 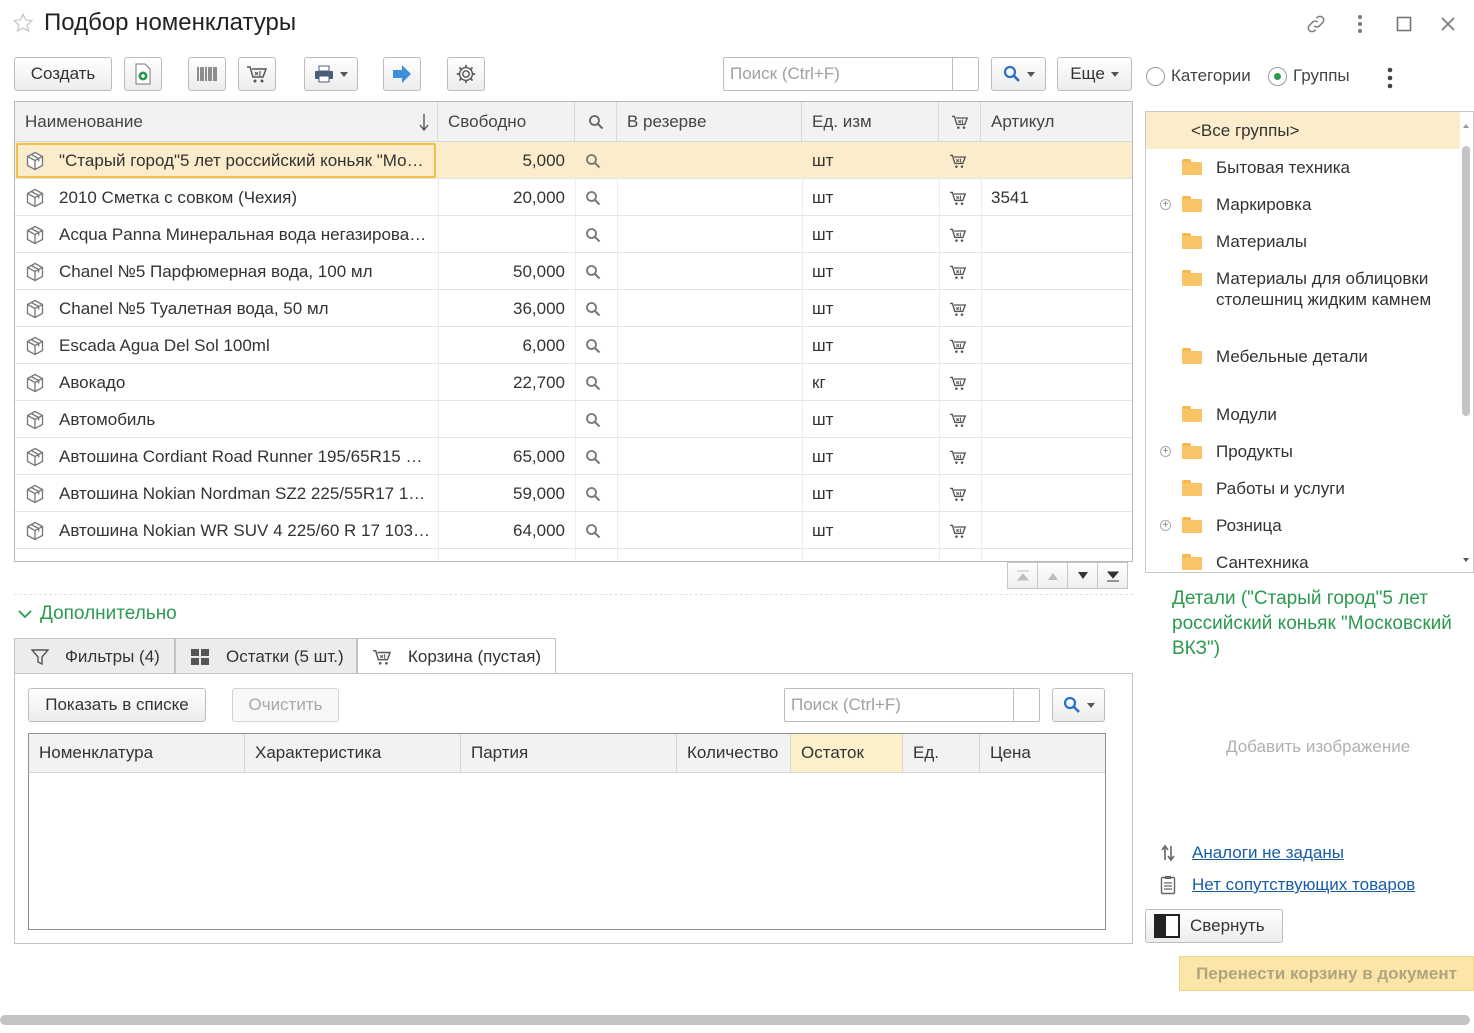 I want to click on link-icon, so click(x=1316, y=24).